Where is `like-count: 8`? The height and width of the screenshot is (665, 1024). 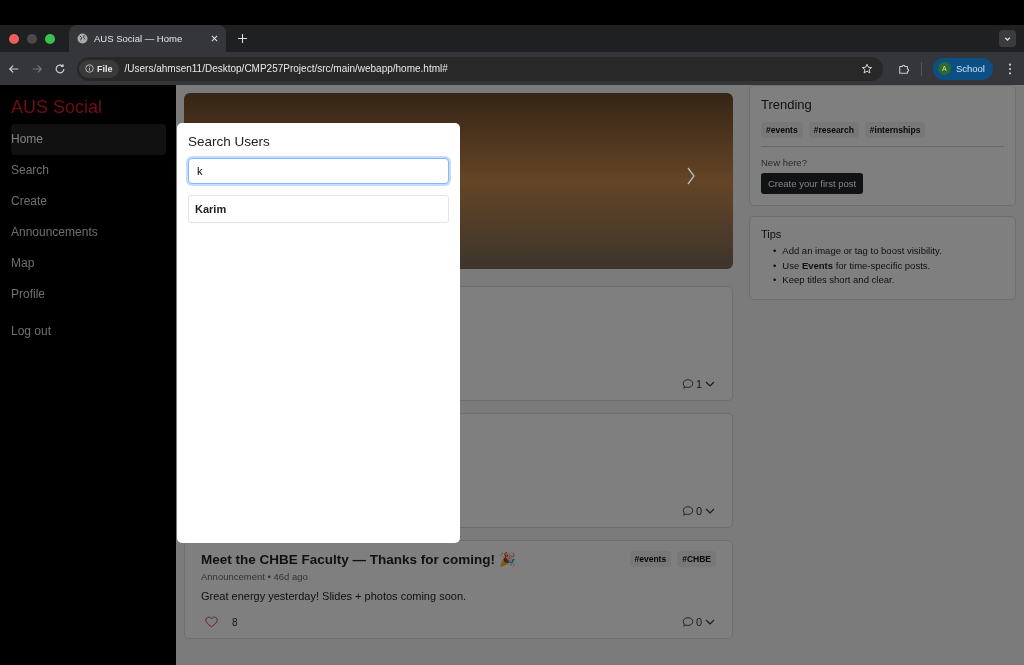 like-count: 8 is located at coordinates (235, 622).